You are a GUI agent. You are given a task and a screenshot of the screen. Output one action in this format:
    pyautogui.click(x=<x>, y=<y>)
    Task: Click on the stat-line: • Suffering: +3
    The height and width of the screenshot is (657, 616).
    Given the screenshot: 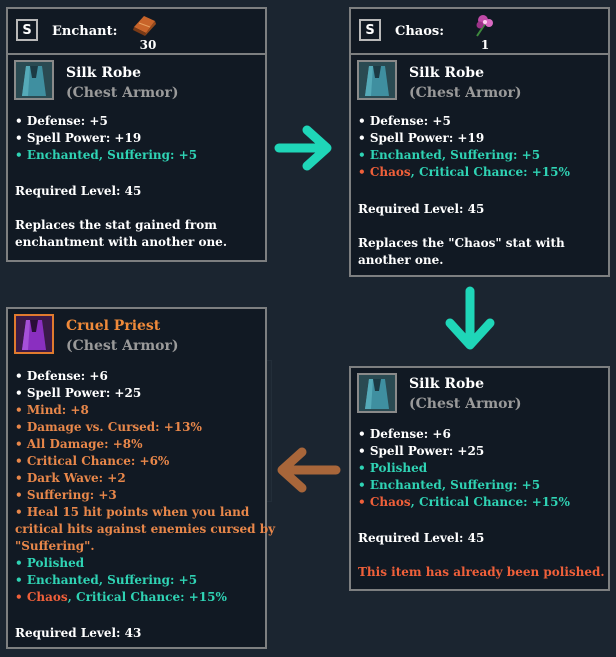 What is the action you would take?
    pyautogui.click(x=66, y=495)
    